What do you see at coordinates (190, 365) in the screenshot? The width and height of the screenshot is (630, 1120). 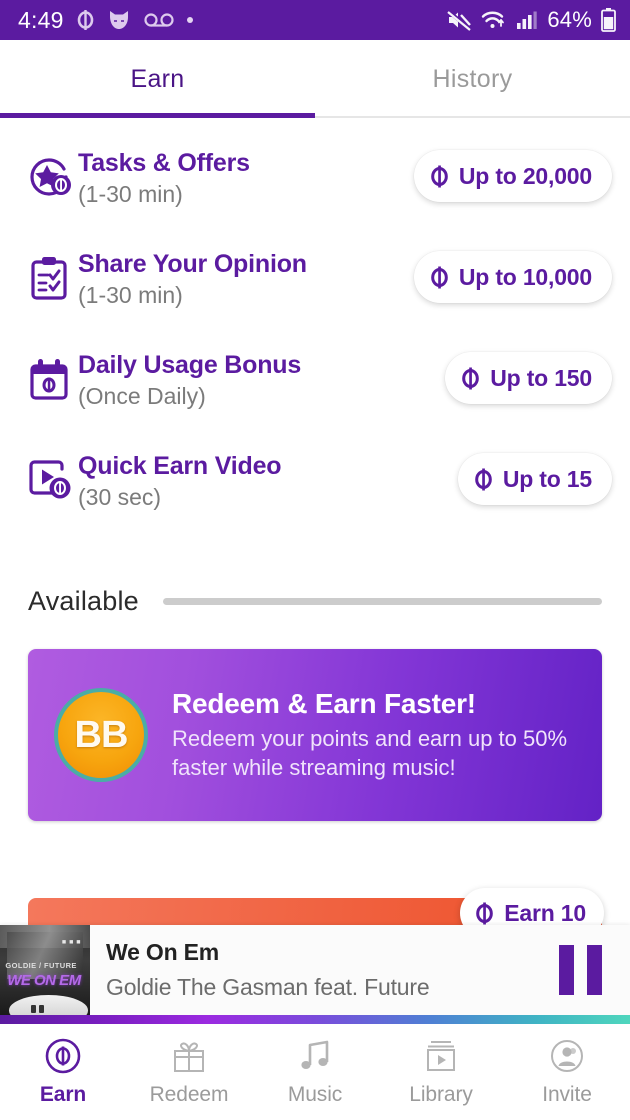 I see `earn-title: Daily Usage Bonus` at bounding box center [190, 365].